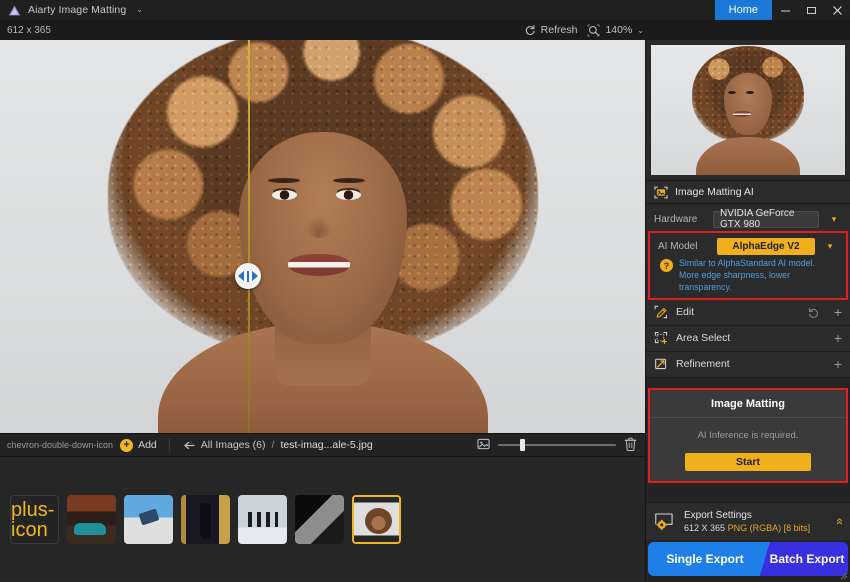 The image size is (850, 582). Describe the element at coordinates (748, 461) in the screenshot. I see `start-button: Start` at that location.